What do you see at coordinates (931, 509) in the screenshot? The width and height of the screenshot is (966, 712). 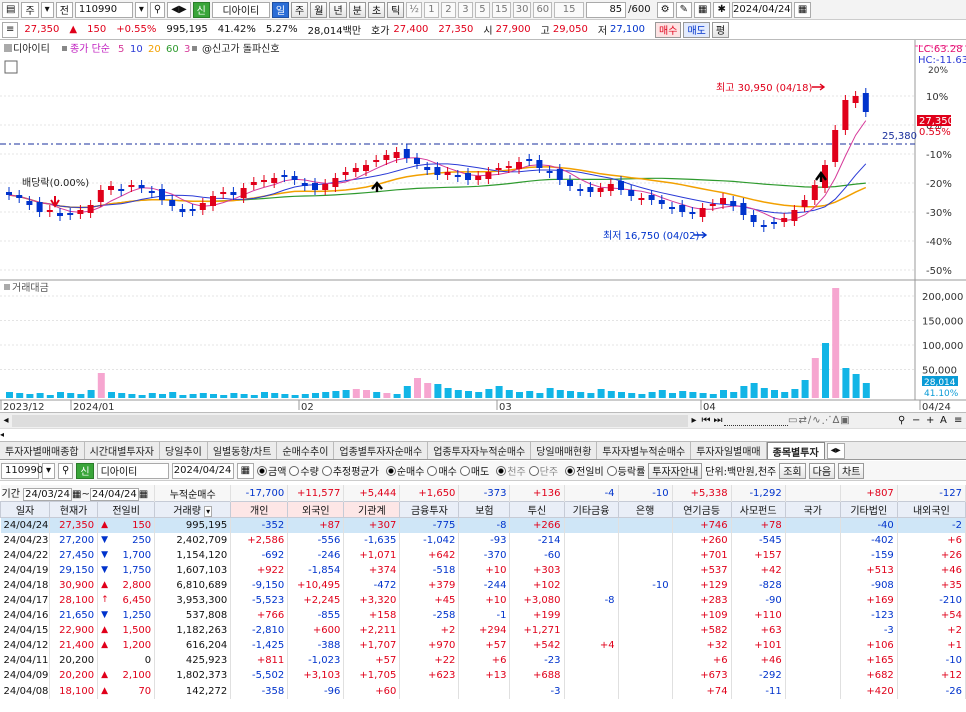 I see `col-domestic-foreign: 내외국인` at bounding box center [931, 509].